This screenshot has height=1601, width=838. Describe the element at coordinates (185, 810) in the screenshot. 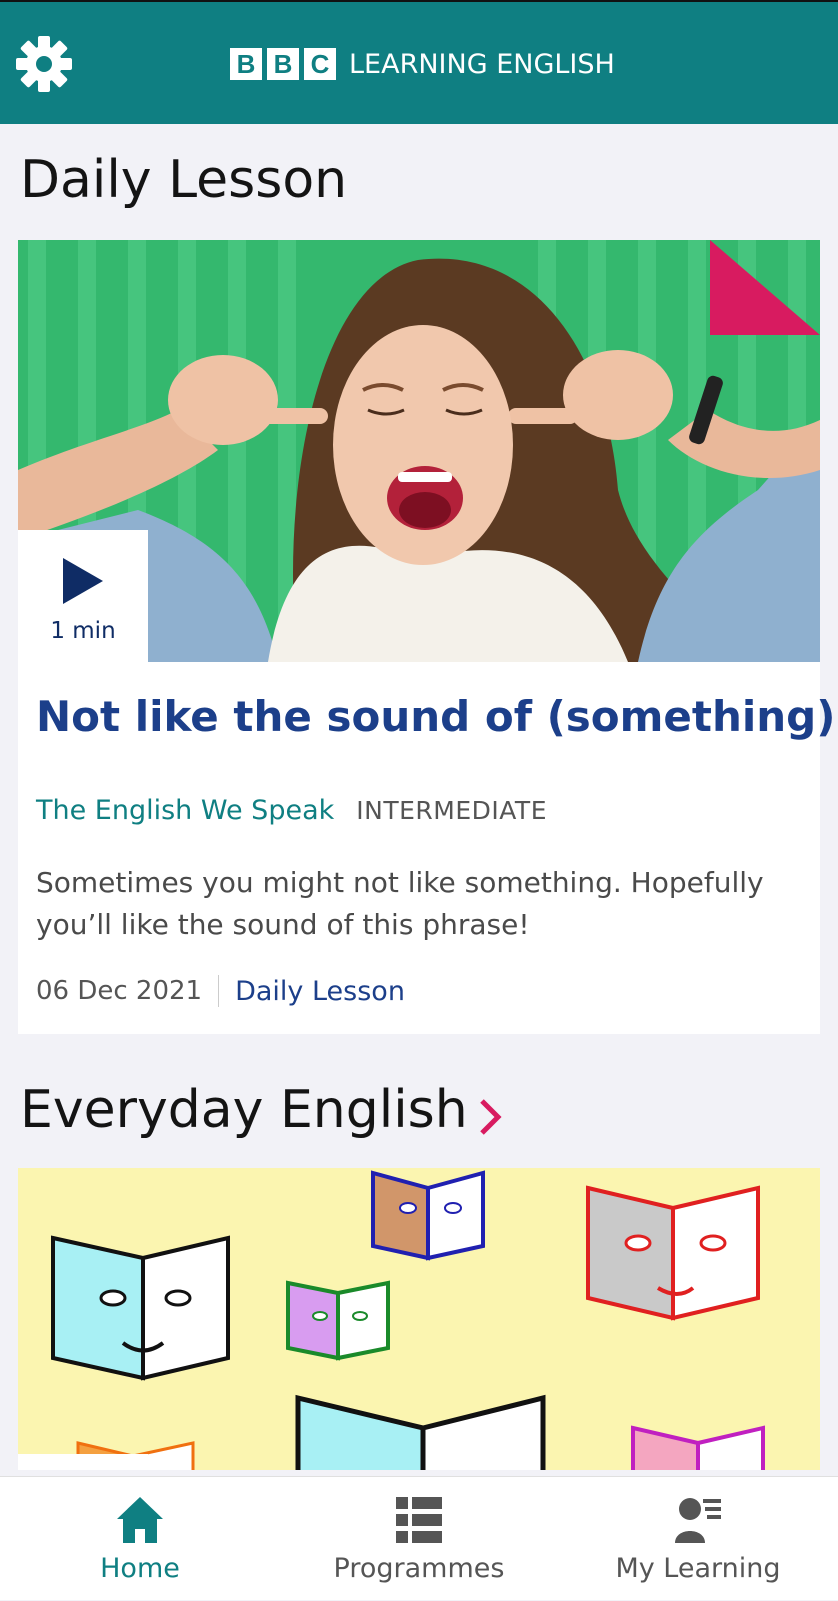

I see `programme-link: The English We Speak` at that location.